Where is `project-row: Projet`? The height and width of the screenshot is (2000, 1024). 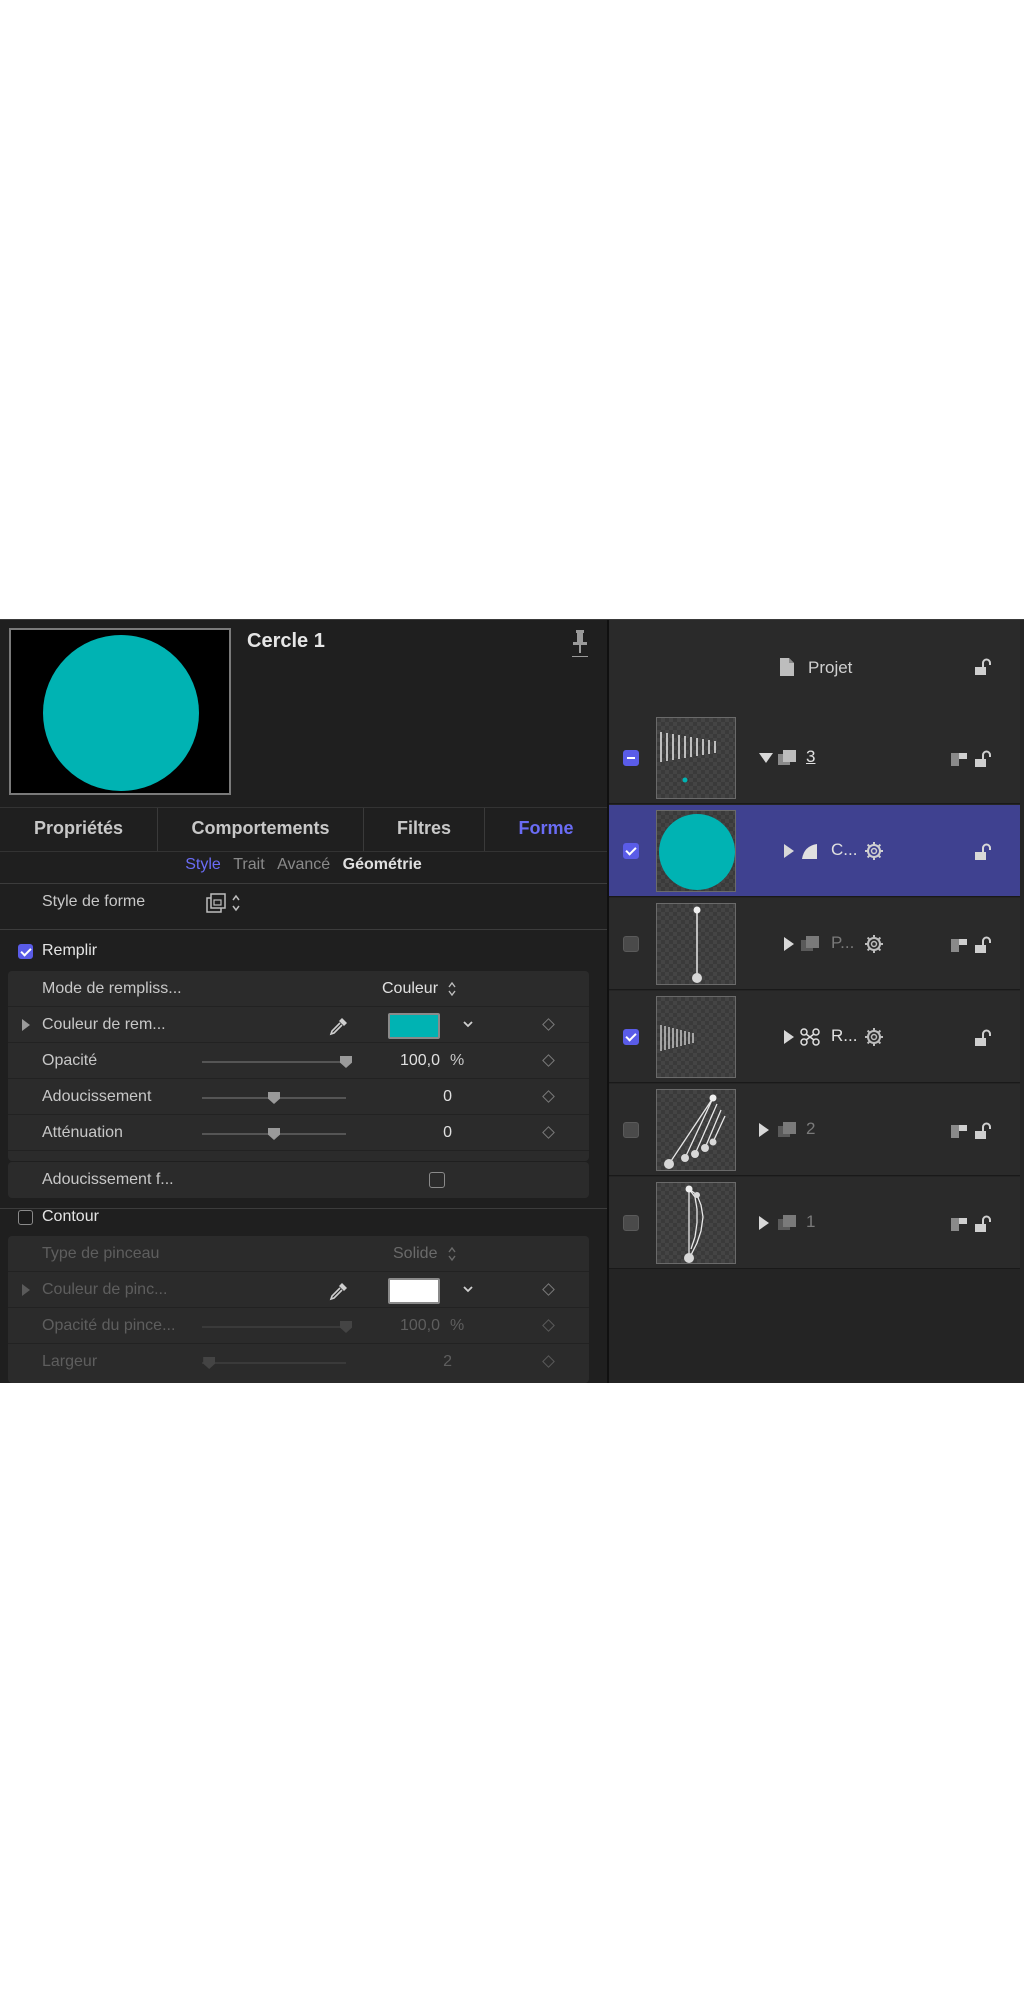 project-row: Projet is located at coordinates (814, 666).